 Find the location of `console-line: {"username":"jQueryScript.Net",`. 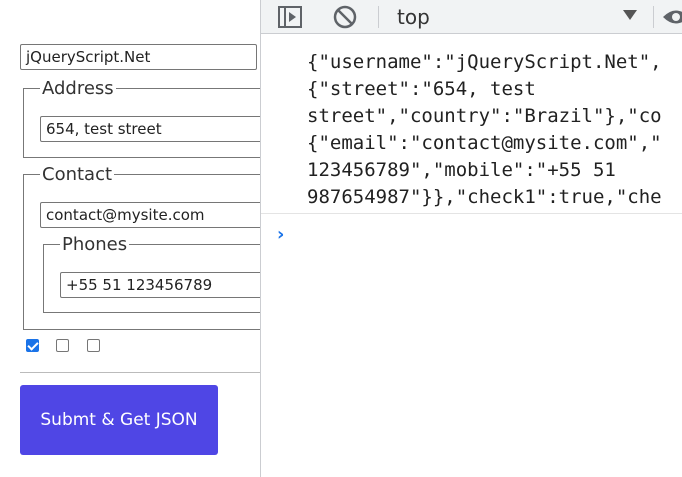

console-line: {"username":"jQueryScript.Net", is located at coordinates (484, 62).